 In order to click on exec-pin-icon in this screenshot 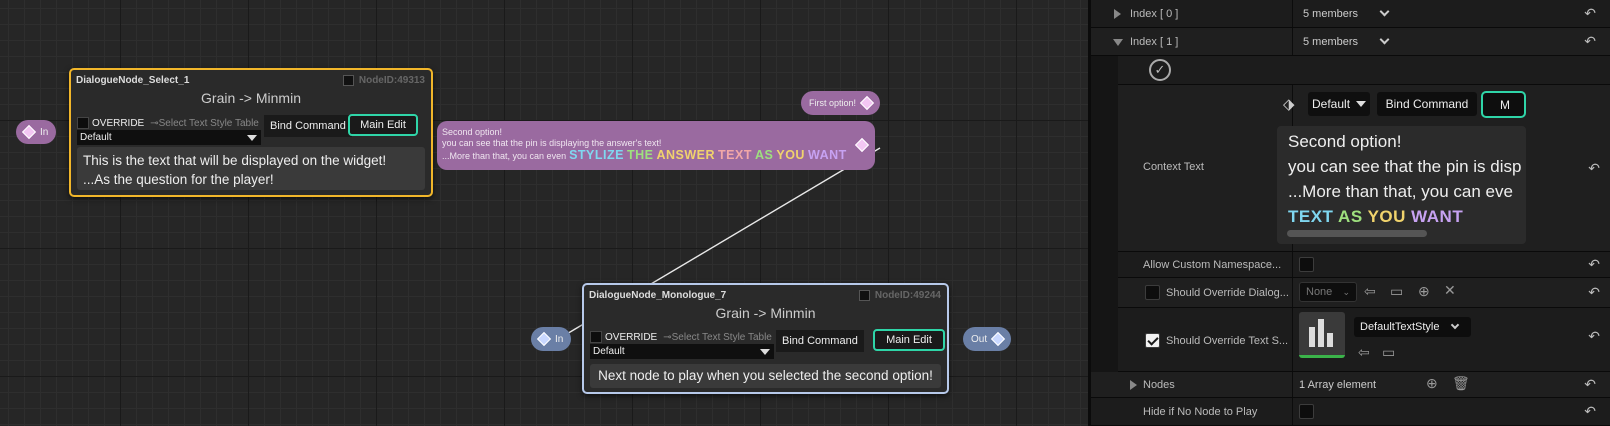, I will do `click(544, 339)`.